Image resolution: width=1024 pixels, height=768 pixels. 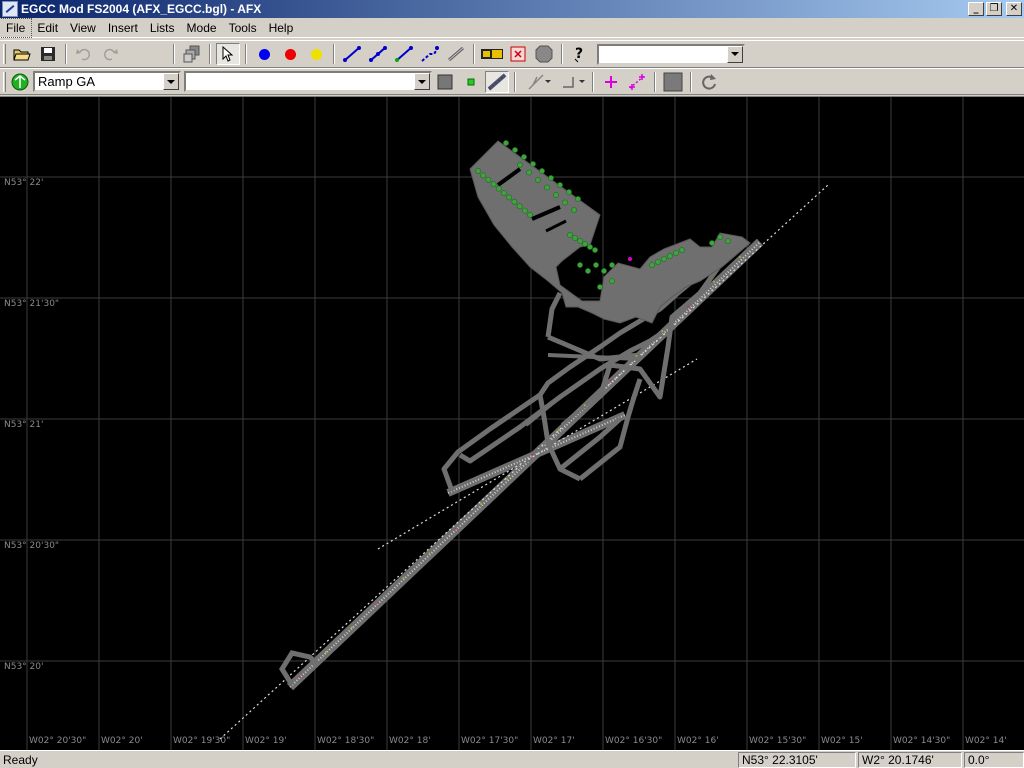 I want to click on insert-red-point-button, so click(x=290, y=54).